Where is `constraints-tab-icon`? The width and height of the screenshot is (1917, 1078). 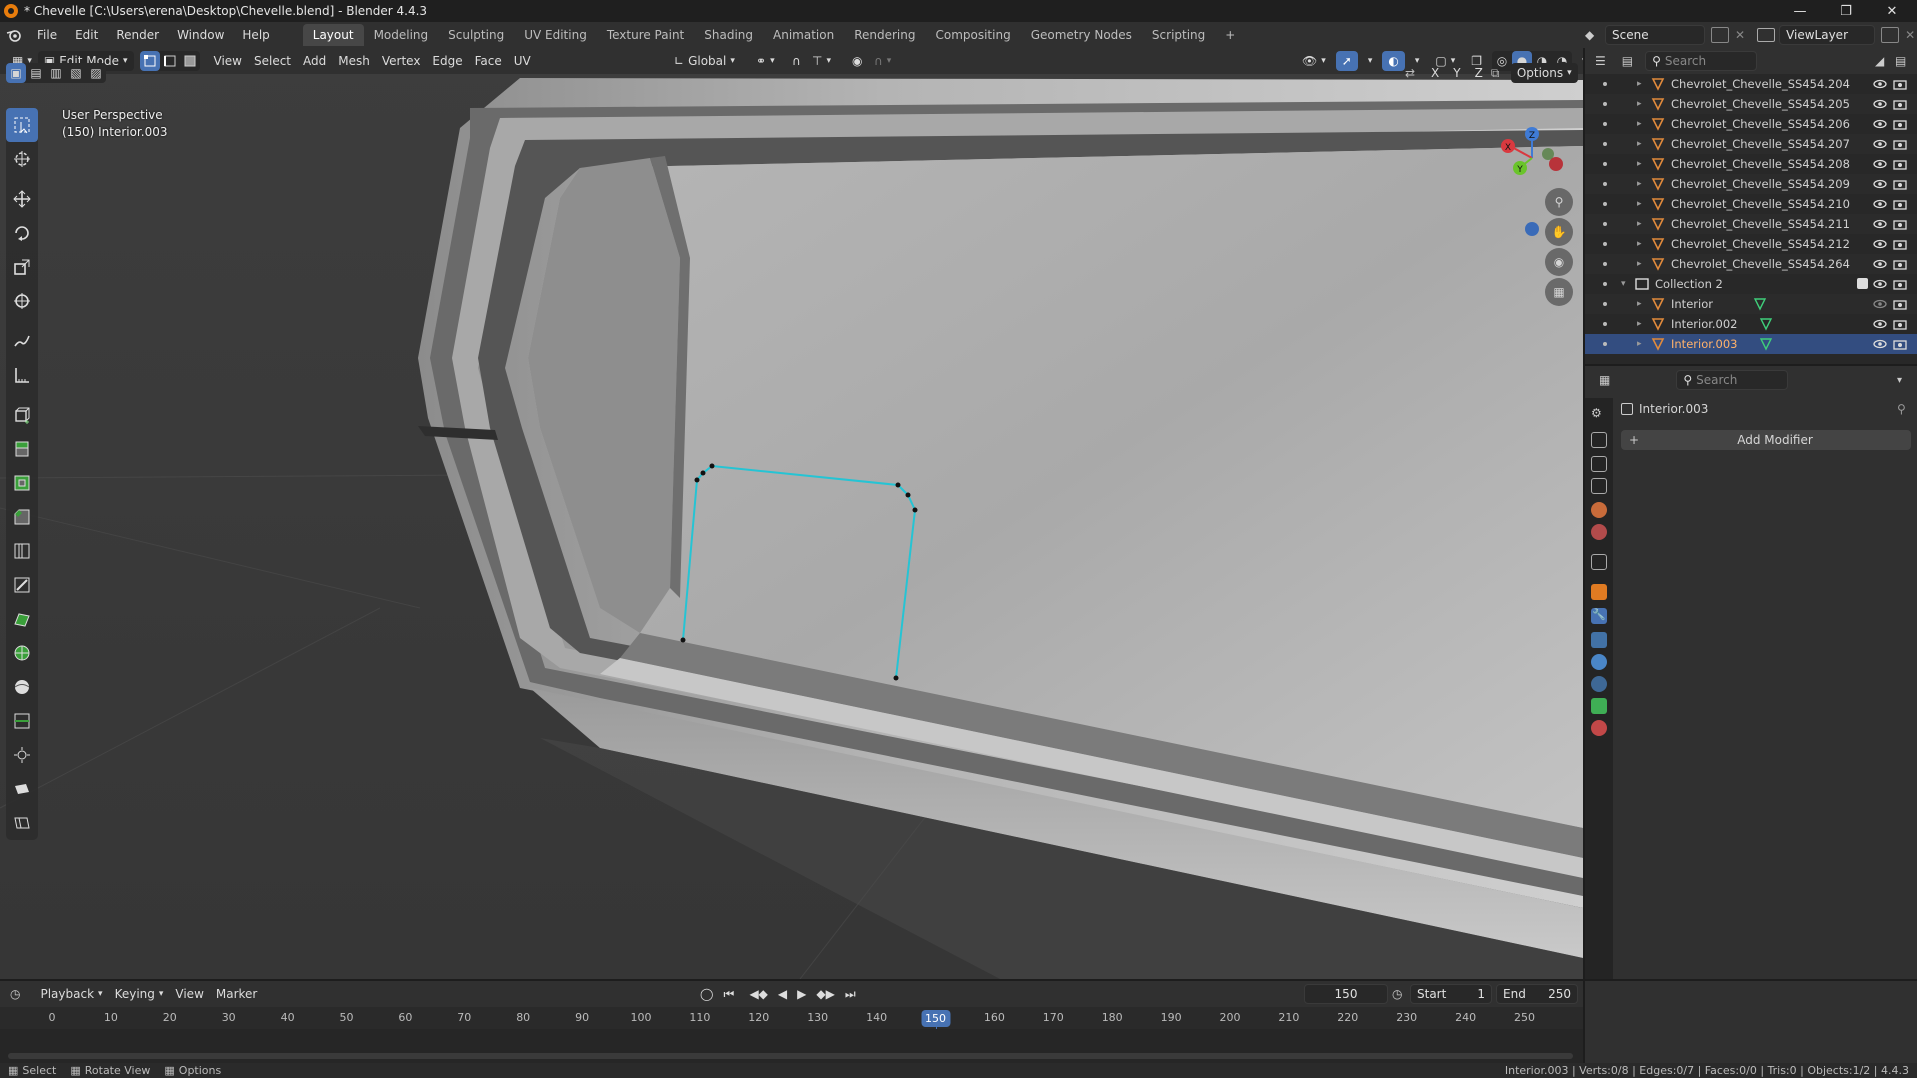 constraints-tab-icon is located at coordinates (1599, 684).